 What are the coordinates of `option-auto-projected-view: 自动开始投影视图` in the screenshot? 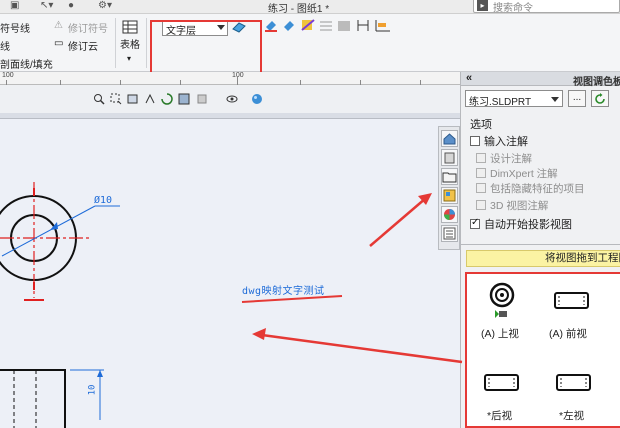 It's located at (521, 224).